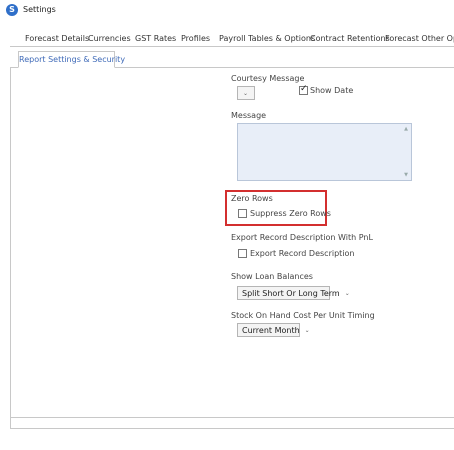 Image resolution: width=454 pixels, height=450 pixels. What do you see at coordinates (232, 428) in the screenshot?
I see `bottom-divider` at bounding box center [232, 428].